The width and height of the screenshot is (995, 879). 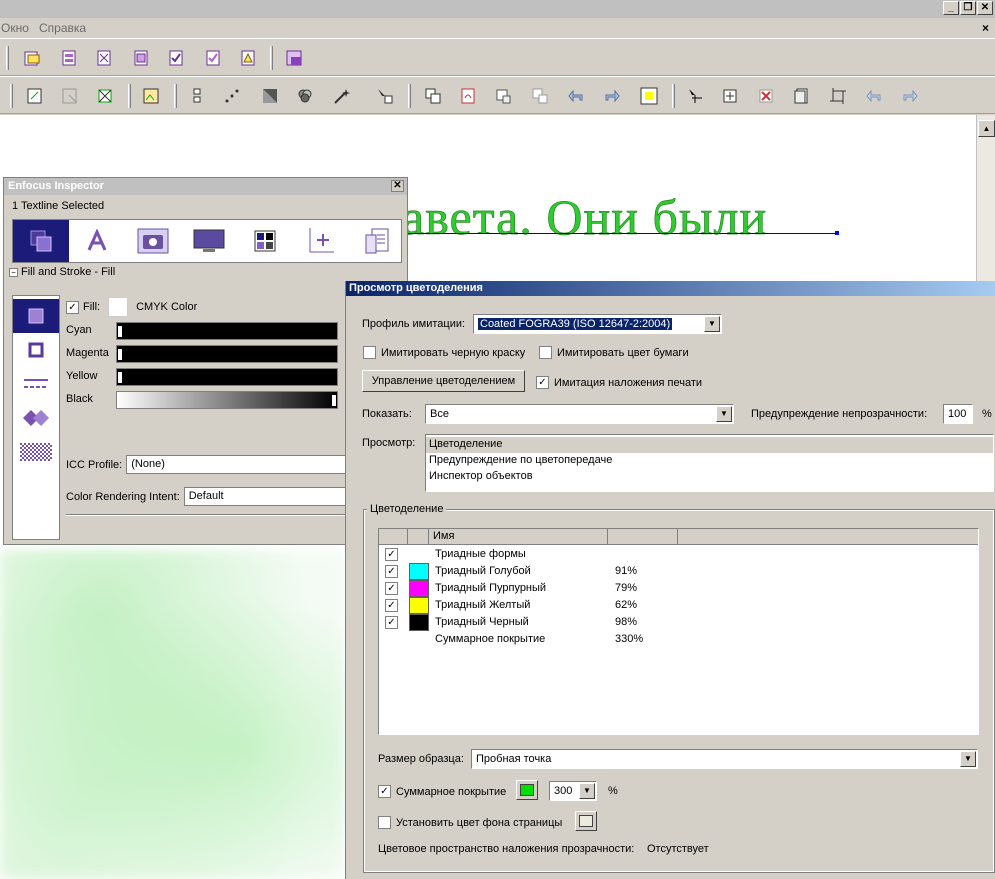 I want to click on overprint-button, so click(x=36, y=418).